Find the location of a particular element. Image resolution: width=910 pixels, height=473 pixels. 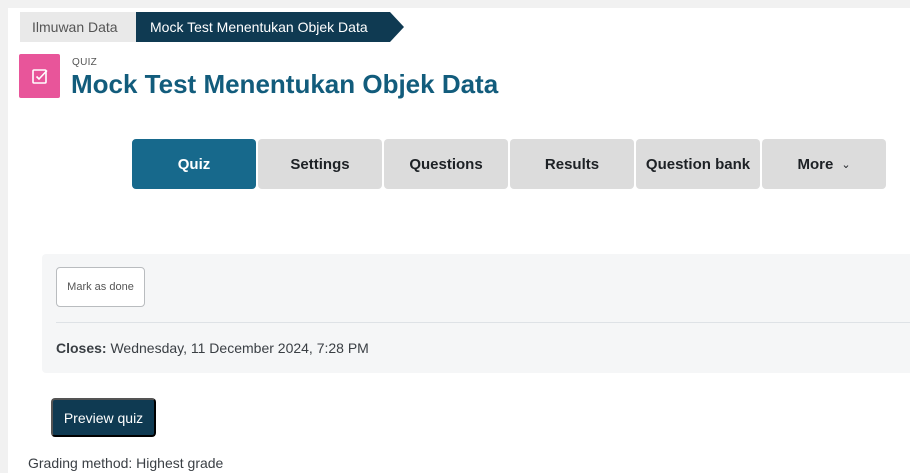

grading-method: Grading method: Highest grade is located at coordinates (126, 463).